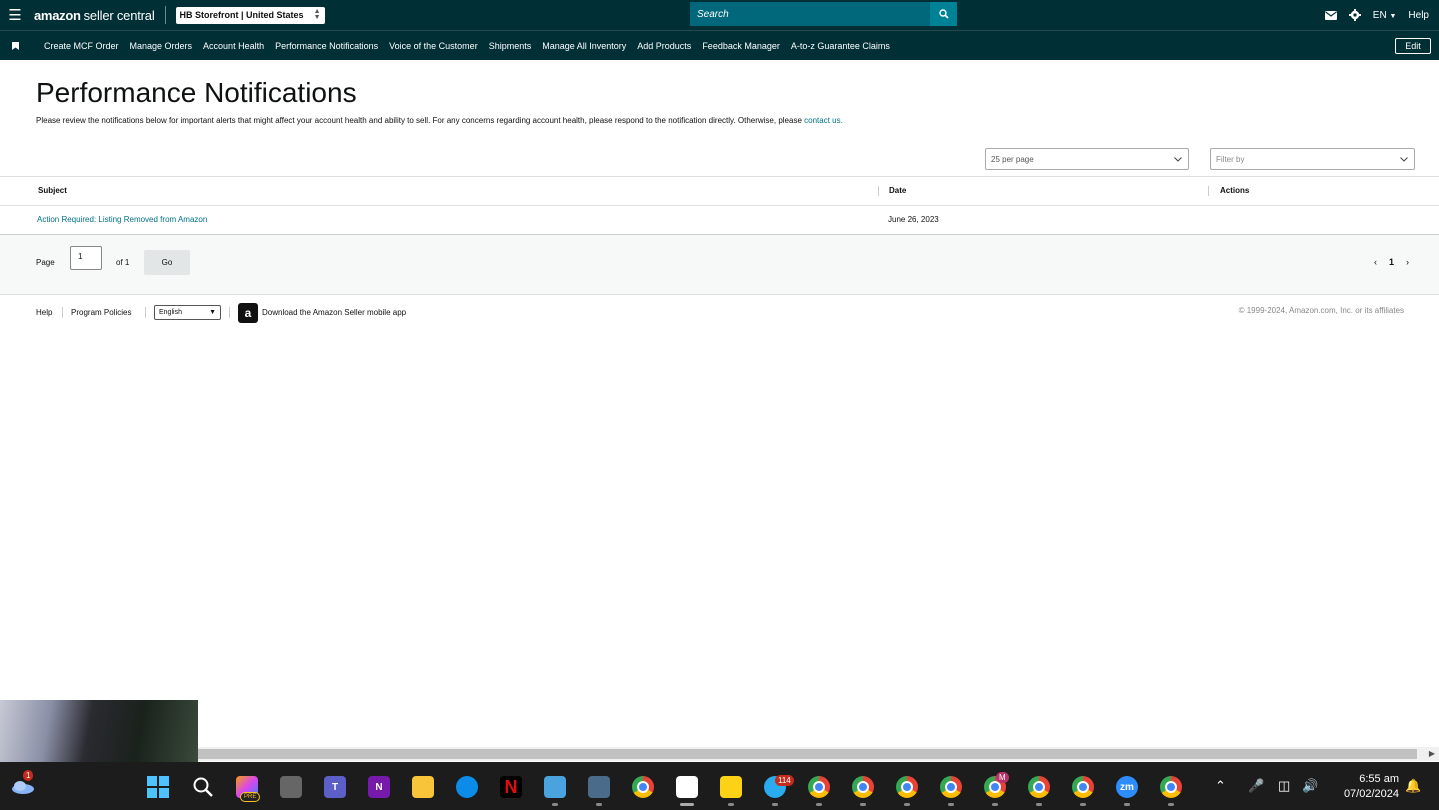  What do you see at coordinates (433, 46) in the screenshot?
I see `nav-item-voice-of-customer: Voice of the Customer` at bounding box center [433, 46].